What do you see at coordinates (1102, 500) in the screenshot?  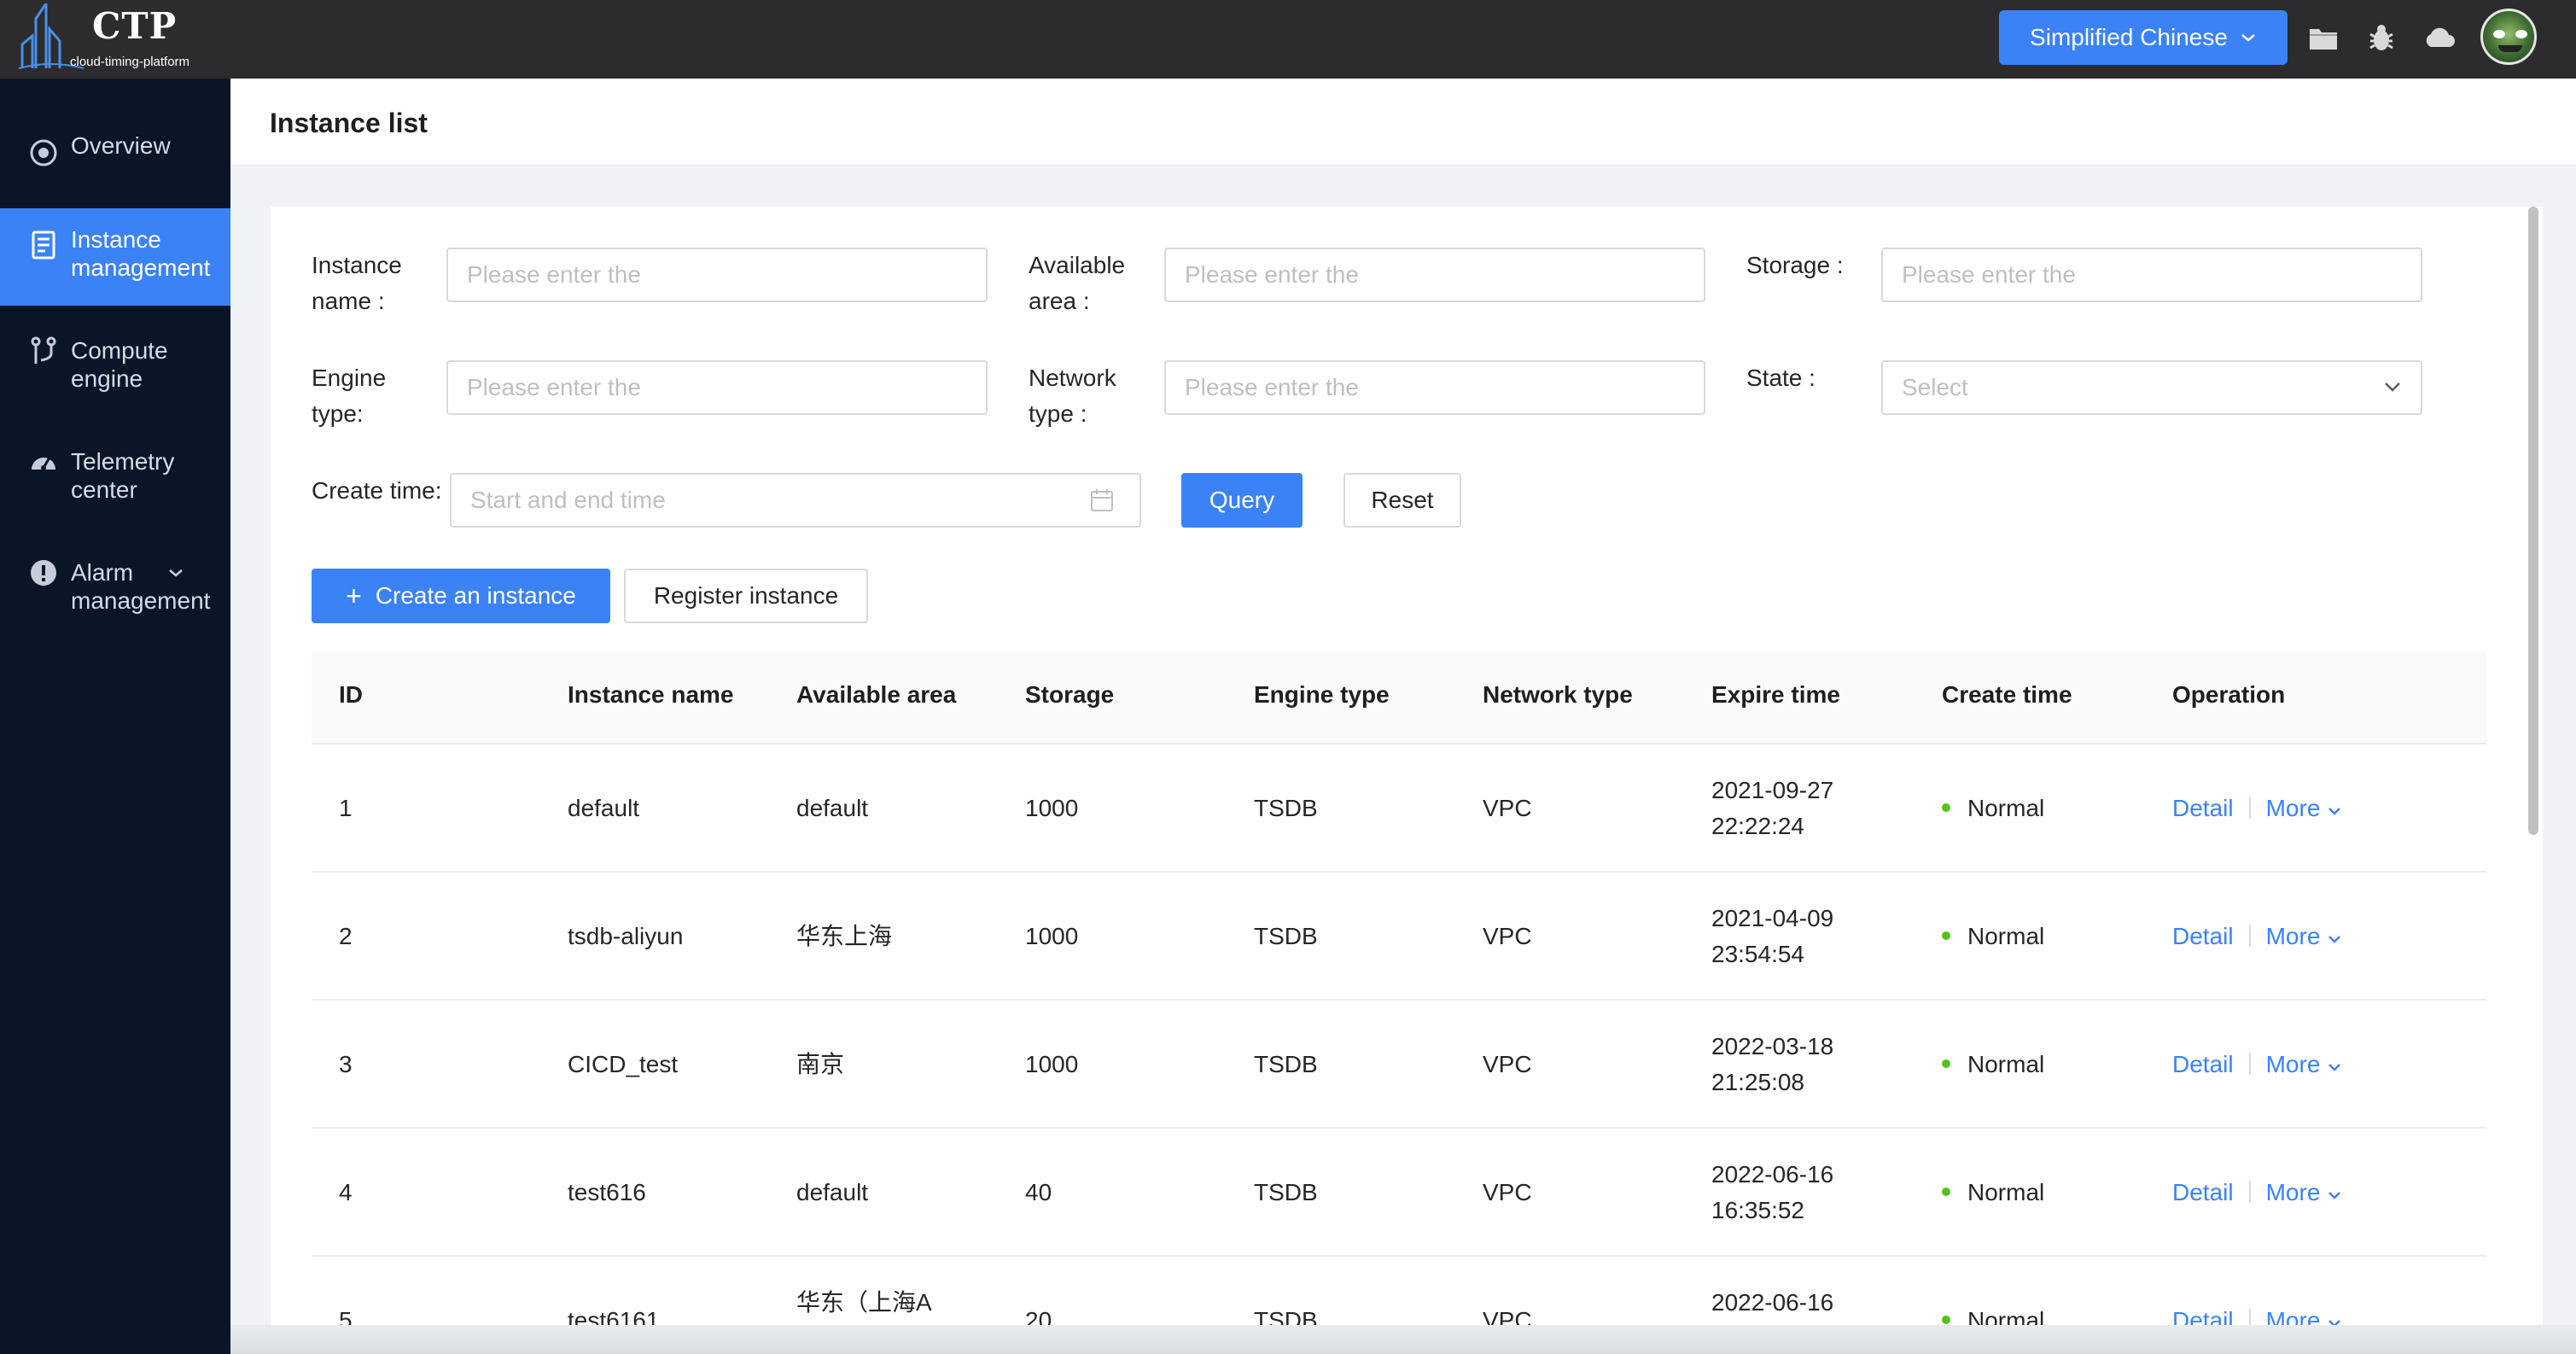 I see `calendar-icon` at bounding box center [1102, 500].